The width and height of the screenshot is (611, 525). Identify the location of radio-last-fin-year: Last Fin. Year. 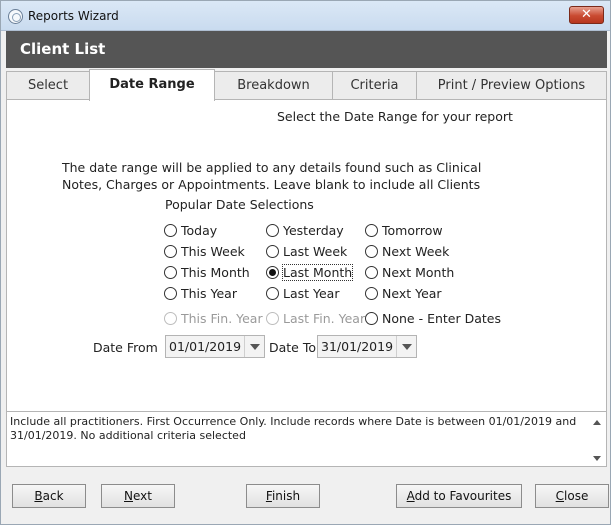
(315, 318).